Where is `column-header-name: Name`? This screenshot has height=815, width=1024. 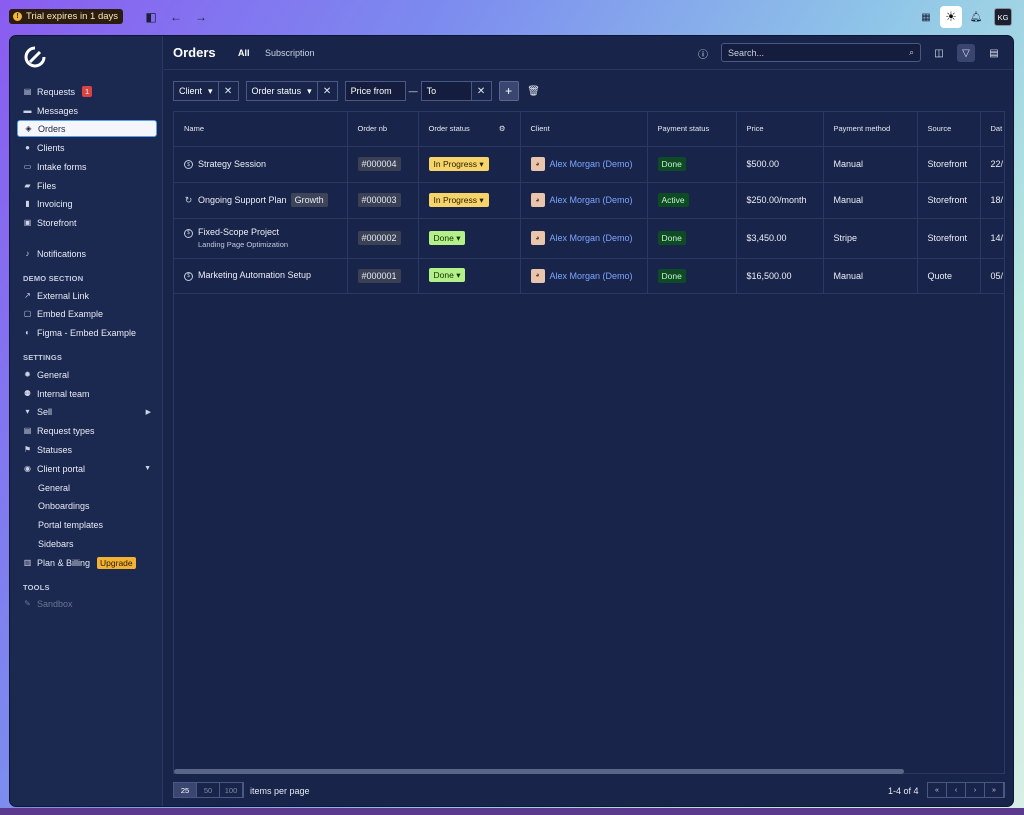 column-header-name: Name is located at coordinates (261, 129).